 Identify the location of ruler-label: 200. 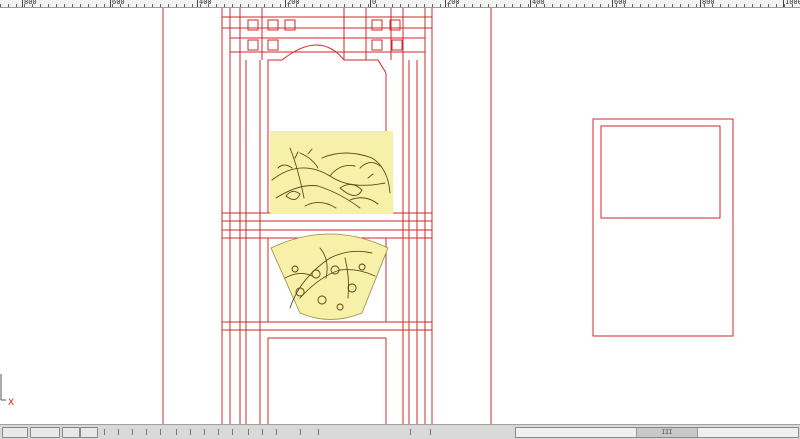
(453, 3).